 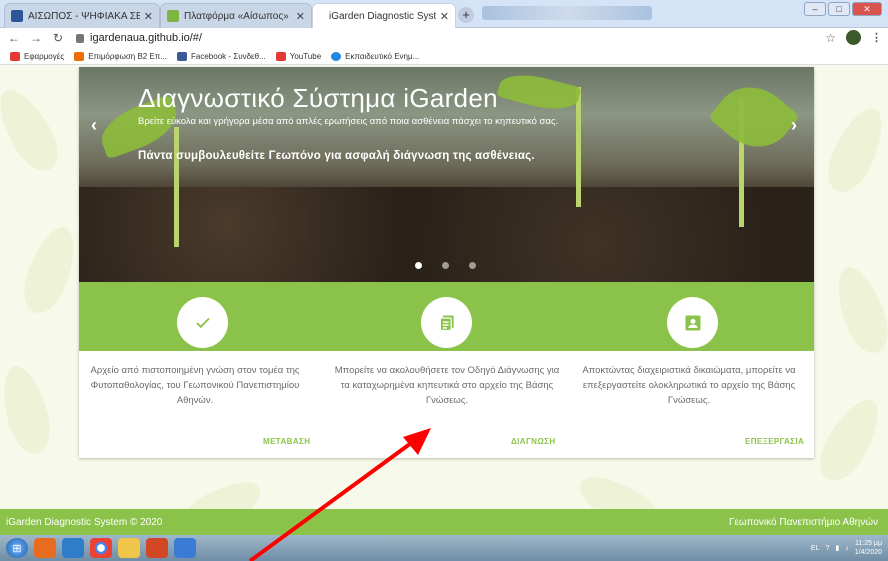 What do you see at coordinates (17, 16) in the screenshot?
I see `aisopos-favicon-icon` at bounding box center [17, 16].